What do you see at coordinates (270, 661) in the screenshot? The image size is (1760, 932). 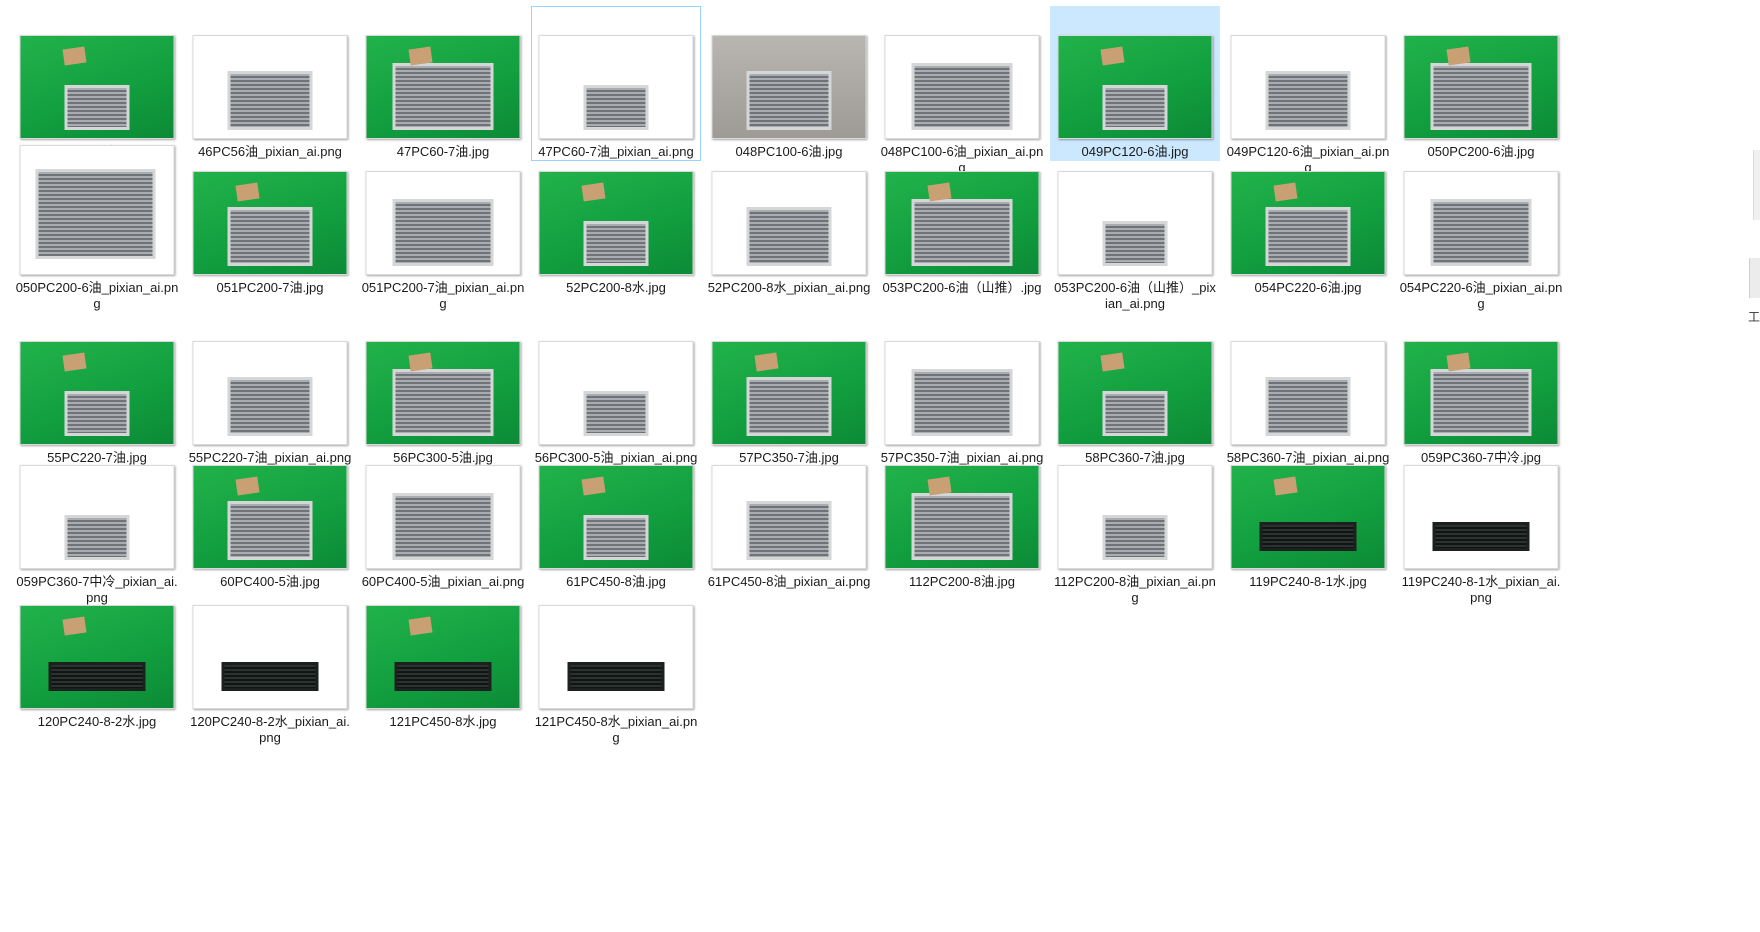 I see `file-item: 120PC240-8-2水_pixian_ai.png` at bounding box center [270, 661].